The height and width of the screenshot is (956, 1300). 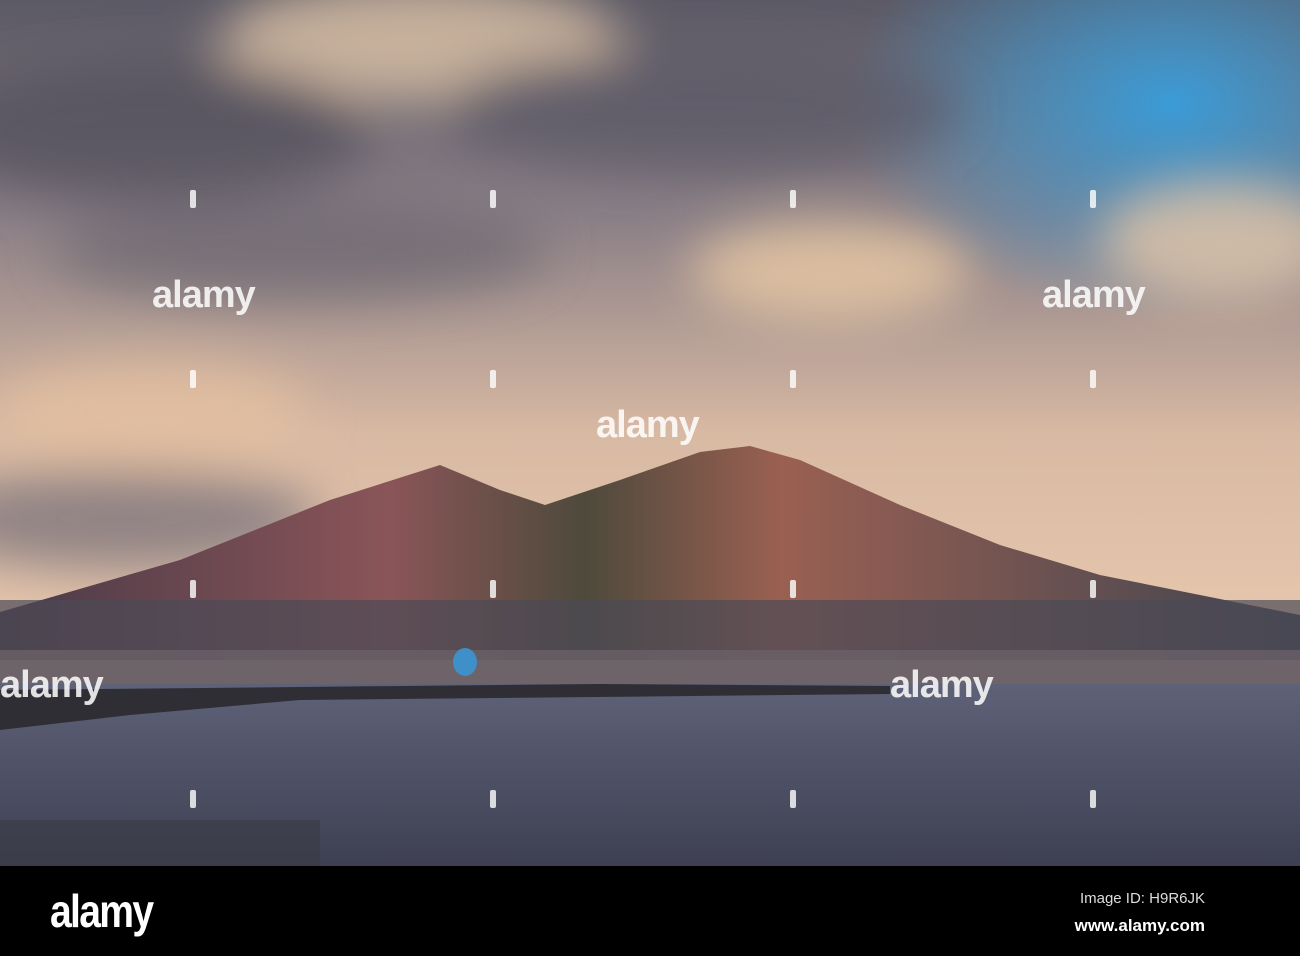 I want to click on website-link: www.alamy.com, so click(x=1139, y=925).